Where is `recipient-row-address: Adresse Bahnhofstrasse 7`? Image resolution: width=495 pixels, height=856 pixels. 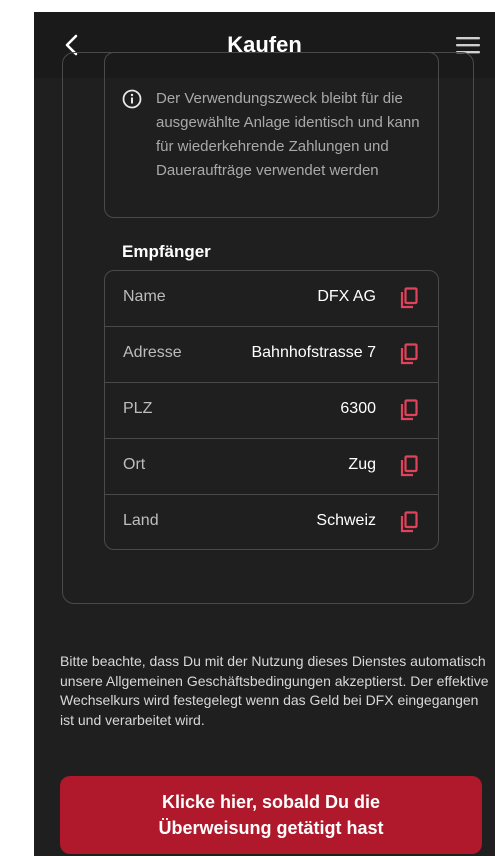
recipient-row-address: Adresse Bahnhofstrasse 7 is located at coordinates (271, 355).